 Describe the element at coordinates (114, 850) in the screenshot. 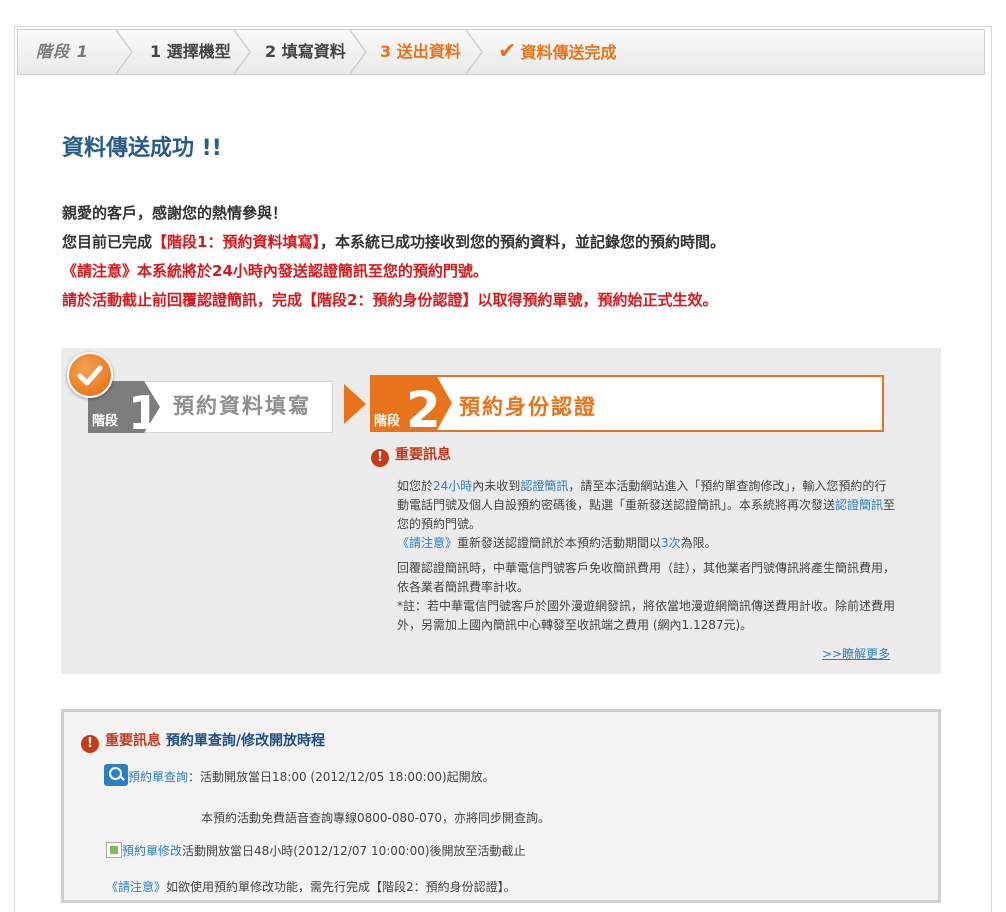

I see `broken-image-icon` at that location.